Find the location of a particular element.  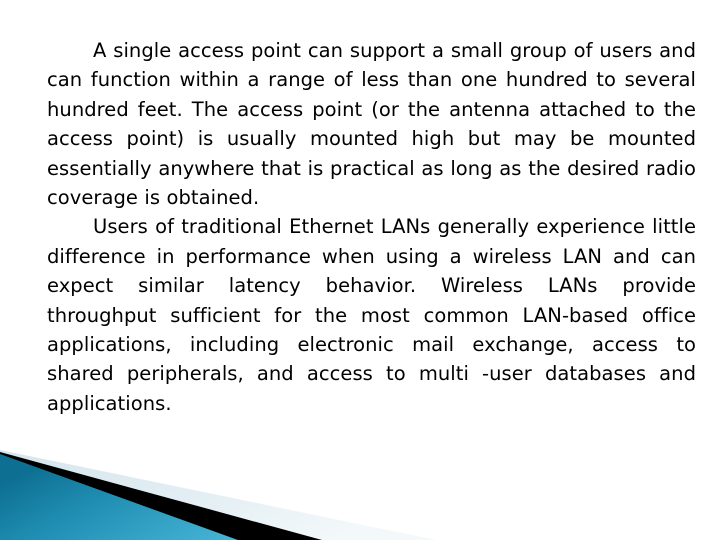

band-black is located at coordinates (161, 496).